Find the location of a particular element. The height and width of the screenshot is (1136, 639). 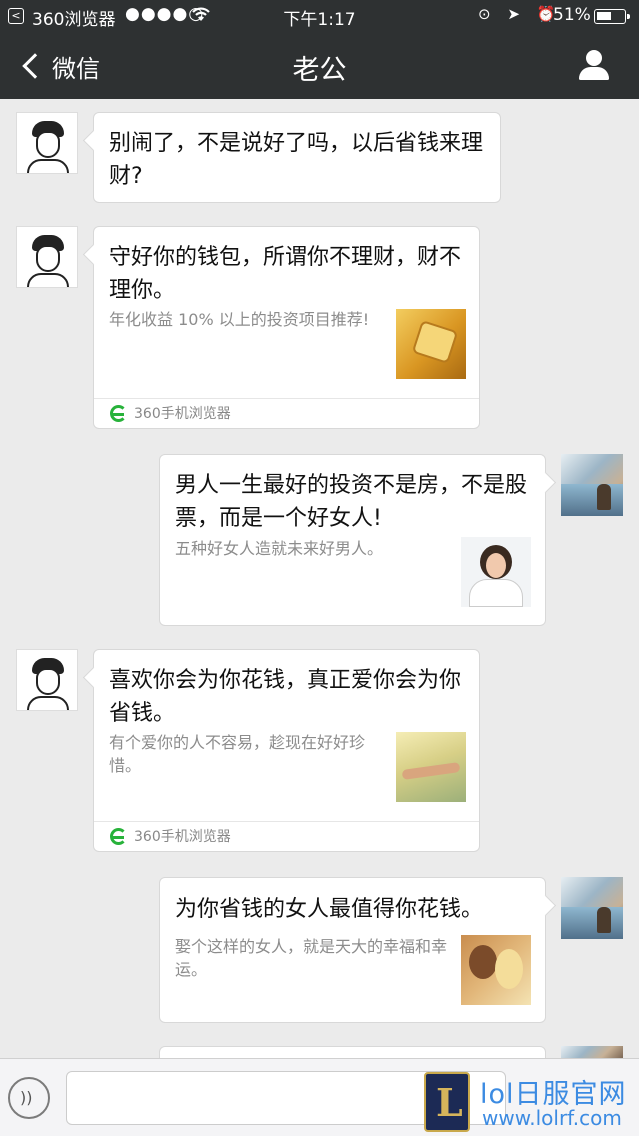

top-bar: < 360浏览器 ●●●●○ 下午1:17 ⊙ ➤ ⏰ 51% 微信 老公 is located at coordinates (319, 49).